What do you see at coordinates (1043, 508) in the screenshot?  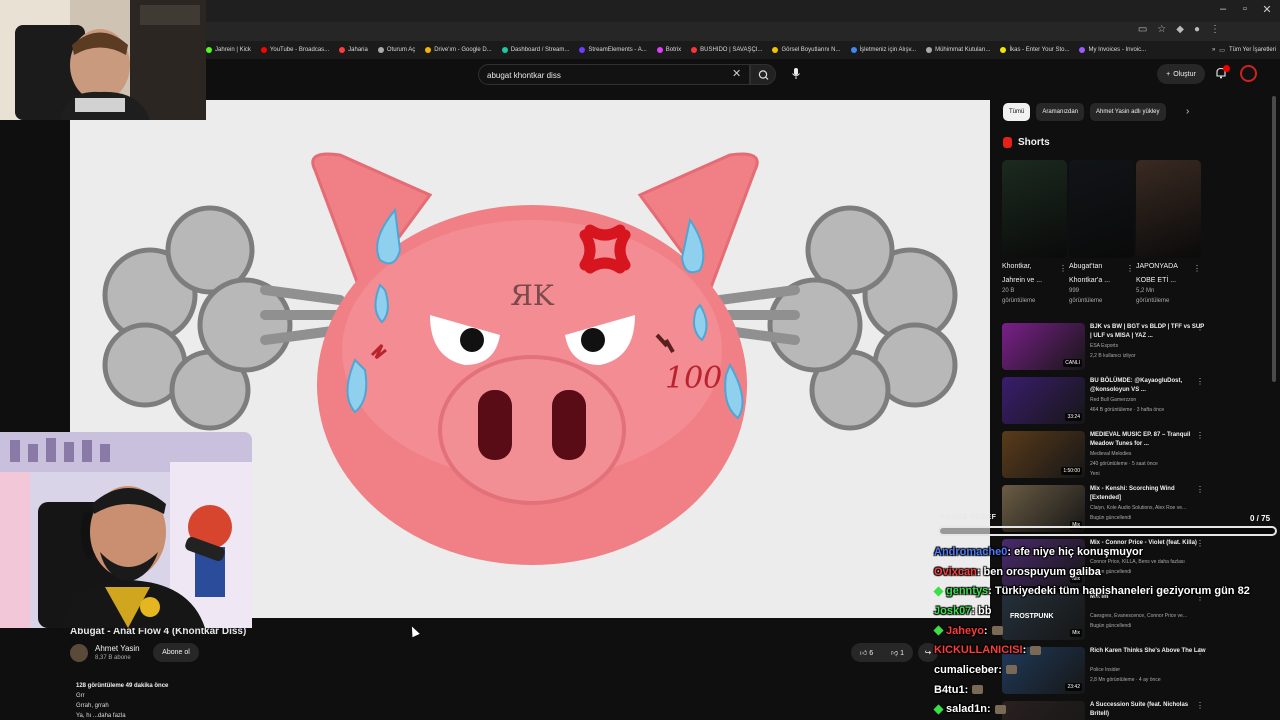 I see `video-thumbnail: Mix` at bounding box center [1043, 508].